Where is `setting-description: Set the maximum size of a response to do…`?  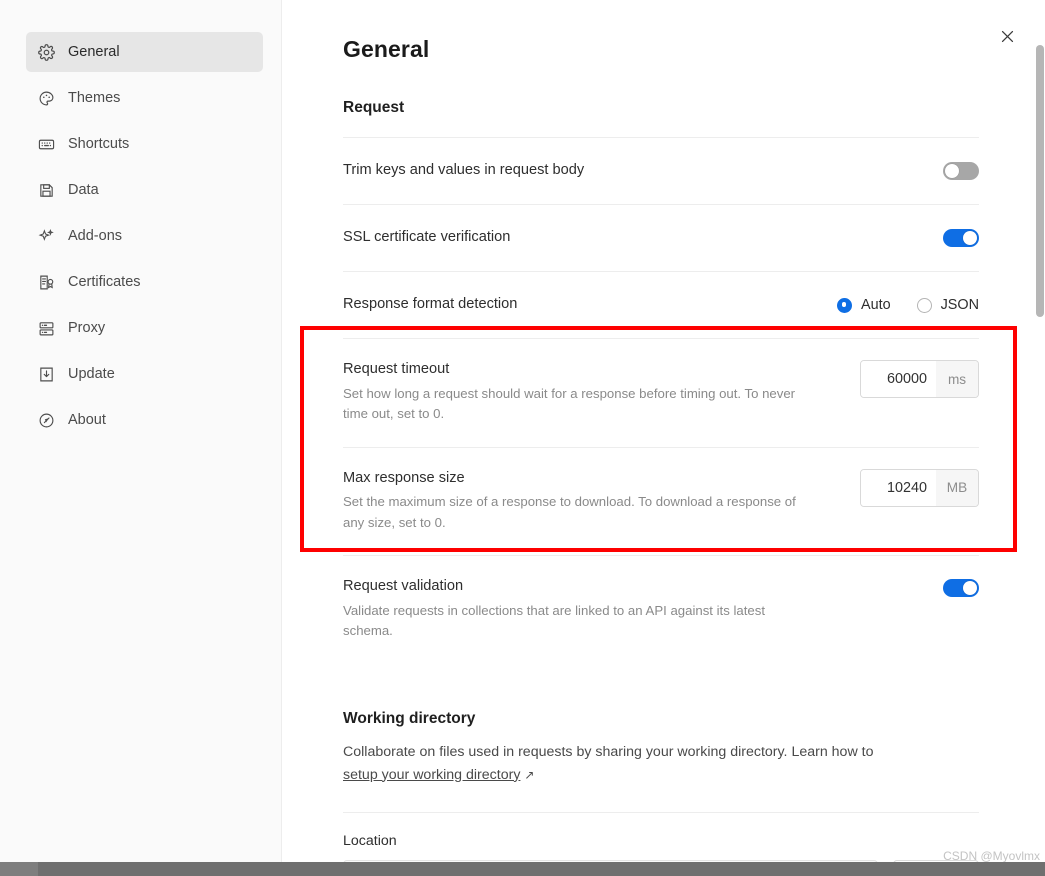
setting-description: Set the maximum size of a response to do… is located at coordinates (569, 512).